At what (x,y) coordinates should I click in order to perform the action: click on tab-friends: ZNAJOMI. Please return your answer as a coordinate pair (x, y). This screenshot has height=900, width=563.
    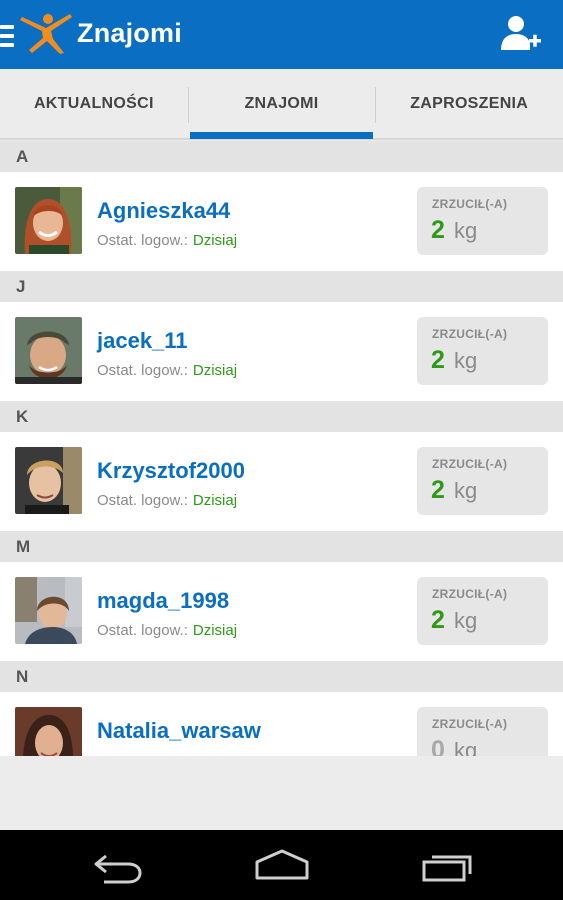
    Looking at the image, I should click on (281, 104).